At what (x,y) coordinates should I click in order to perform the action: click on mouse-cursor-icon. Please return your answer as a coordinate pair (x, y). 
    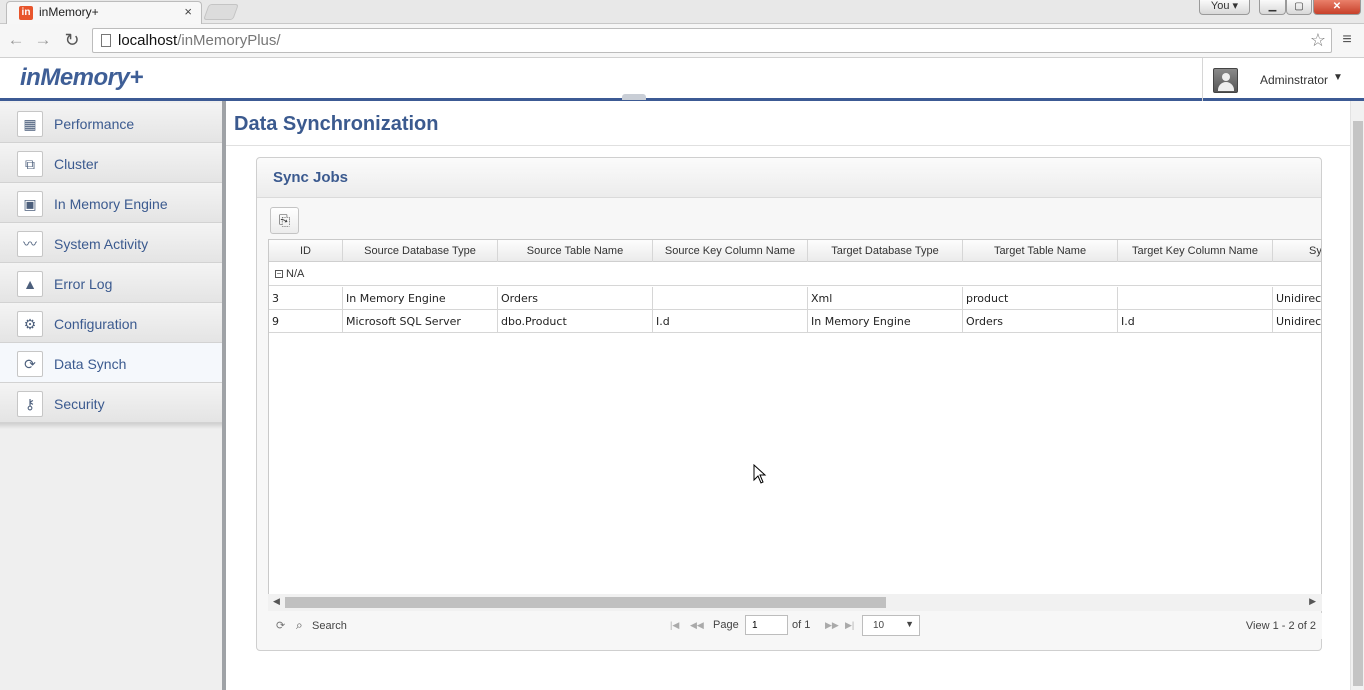
    Looking at the image, I should click on (760, 474).